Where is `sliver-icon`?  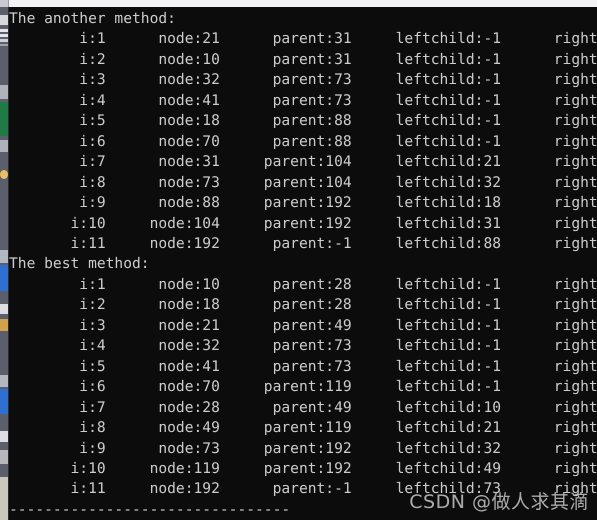
sliver-icon is located at coordinates (4, 174).